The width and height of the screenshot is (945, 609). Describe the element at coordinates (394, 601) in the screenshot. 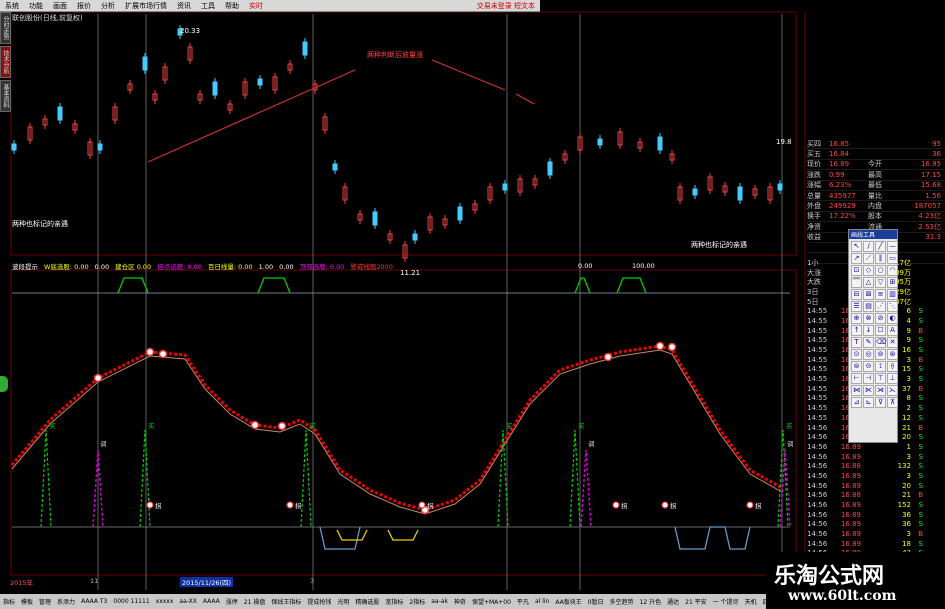

I see `indicator-tab: 宽指标` at that location.